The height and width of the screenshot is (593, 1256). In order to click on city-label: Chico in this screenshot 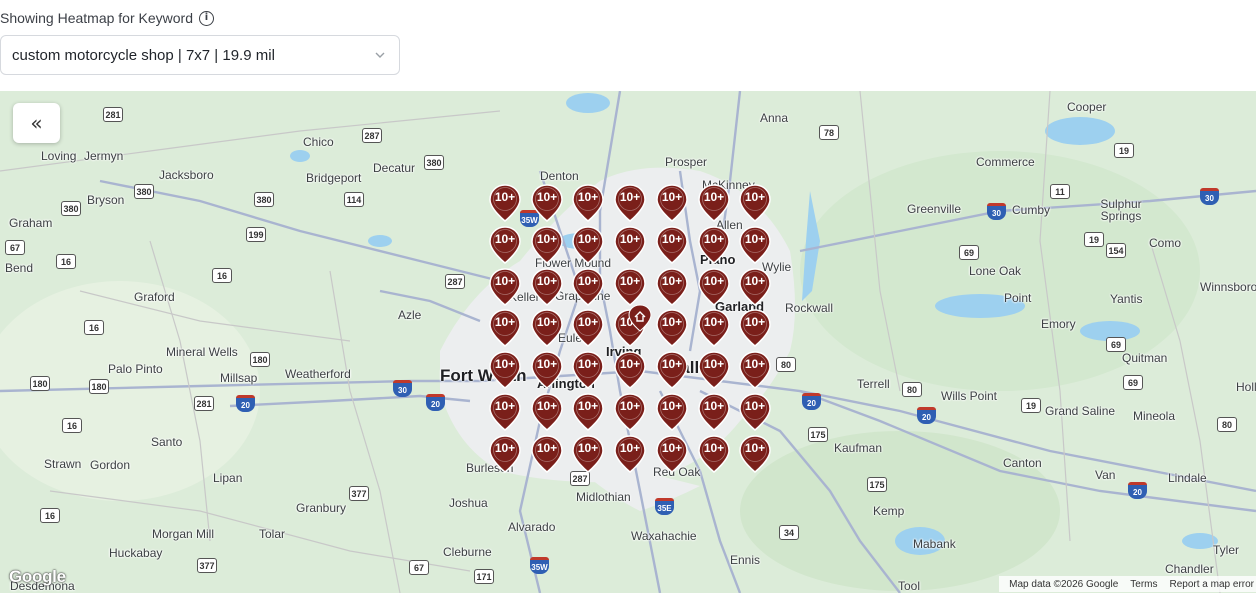, I will do `click(318, 142)`.